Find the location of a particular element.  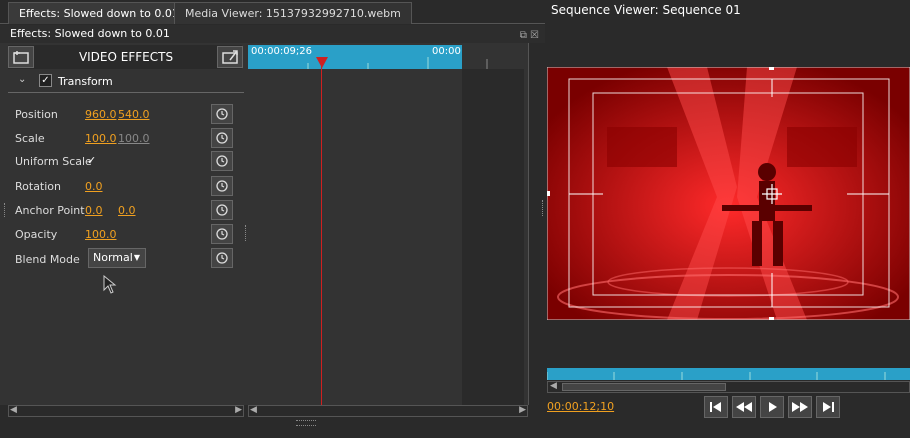

playhead-marker-icon is located at coordinates (322, 63).